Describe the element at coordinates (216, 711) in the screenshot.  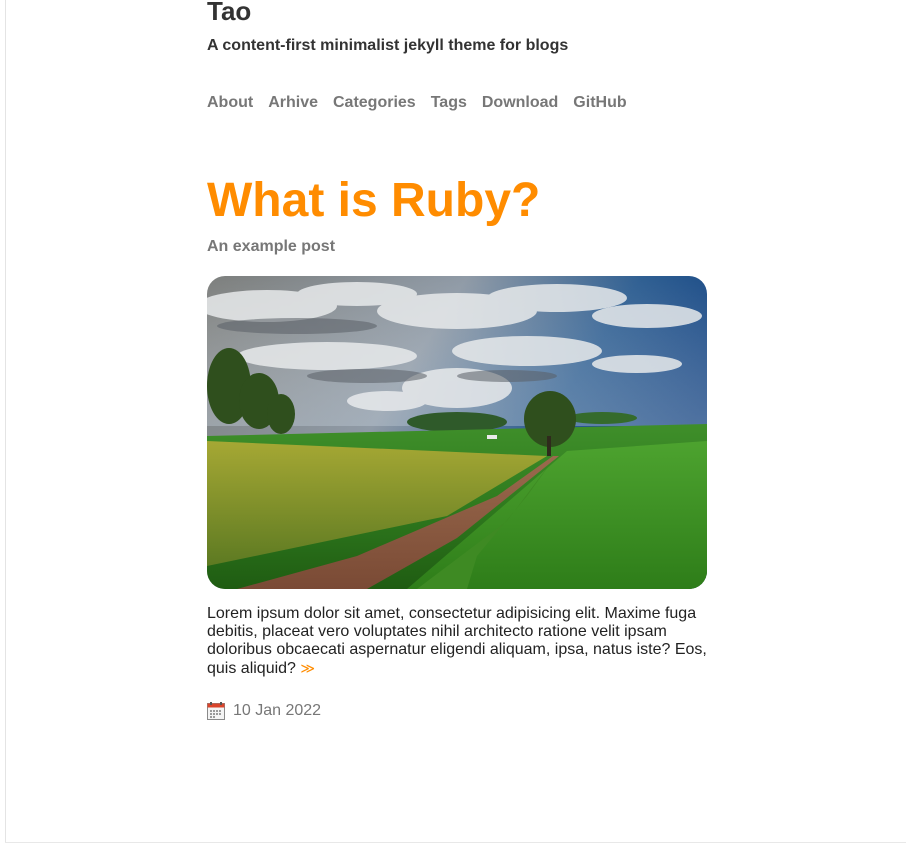
I see `calendar-icon` at that location.